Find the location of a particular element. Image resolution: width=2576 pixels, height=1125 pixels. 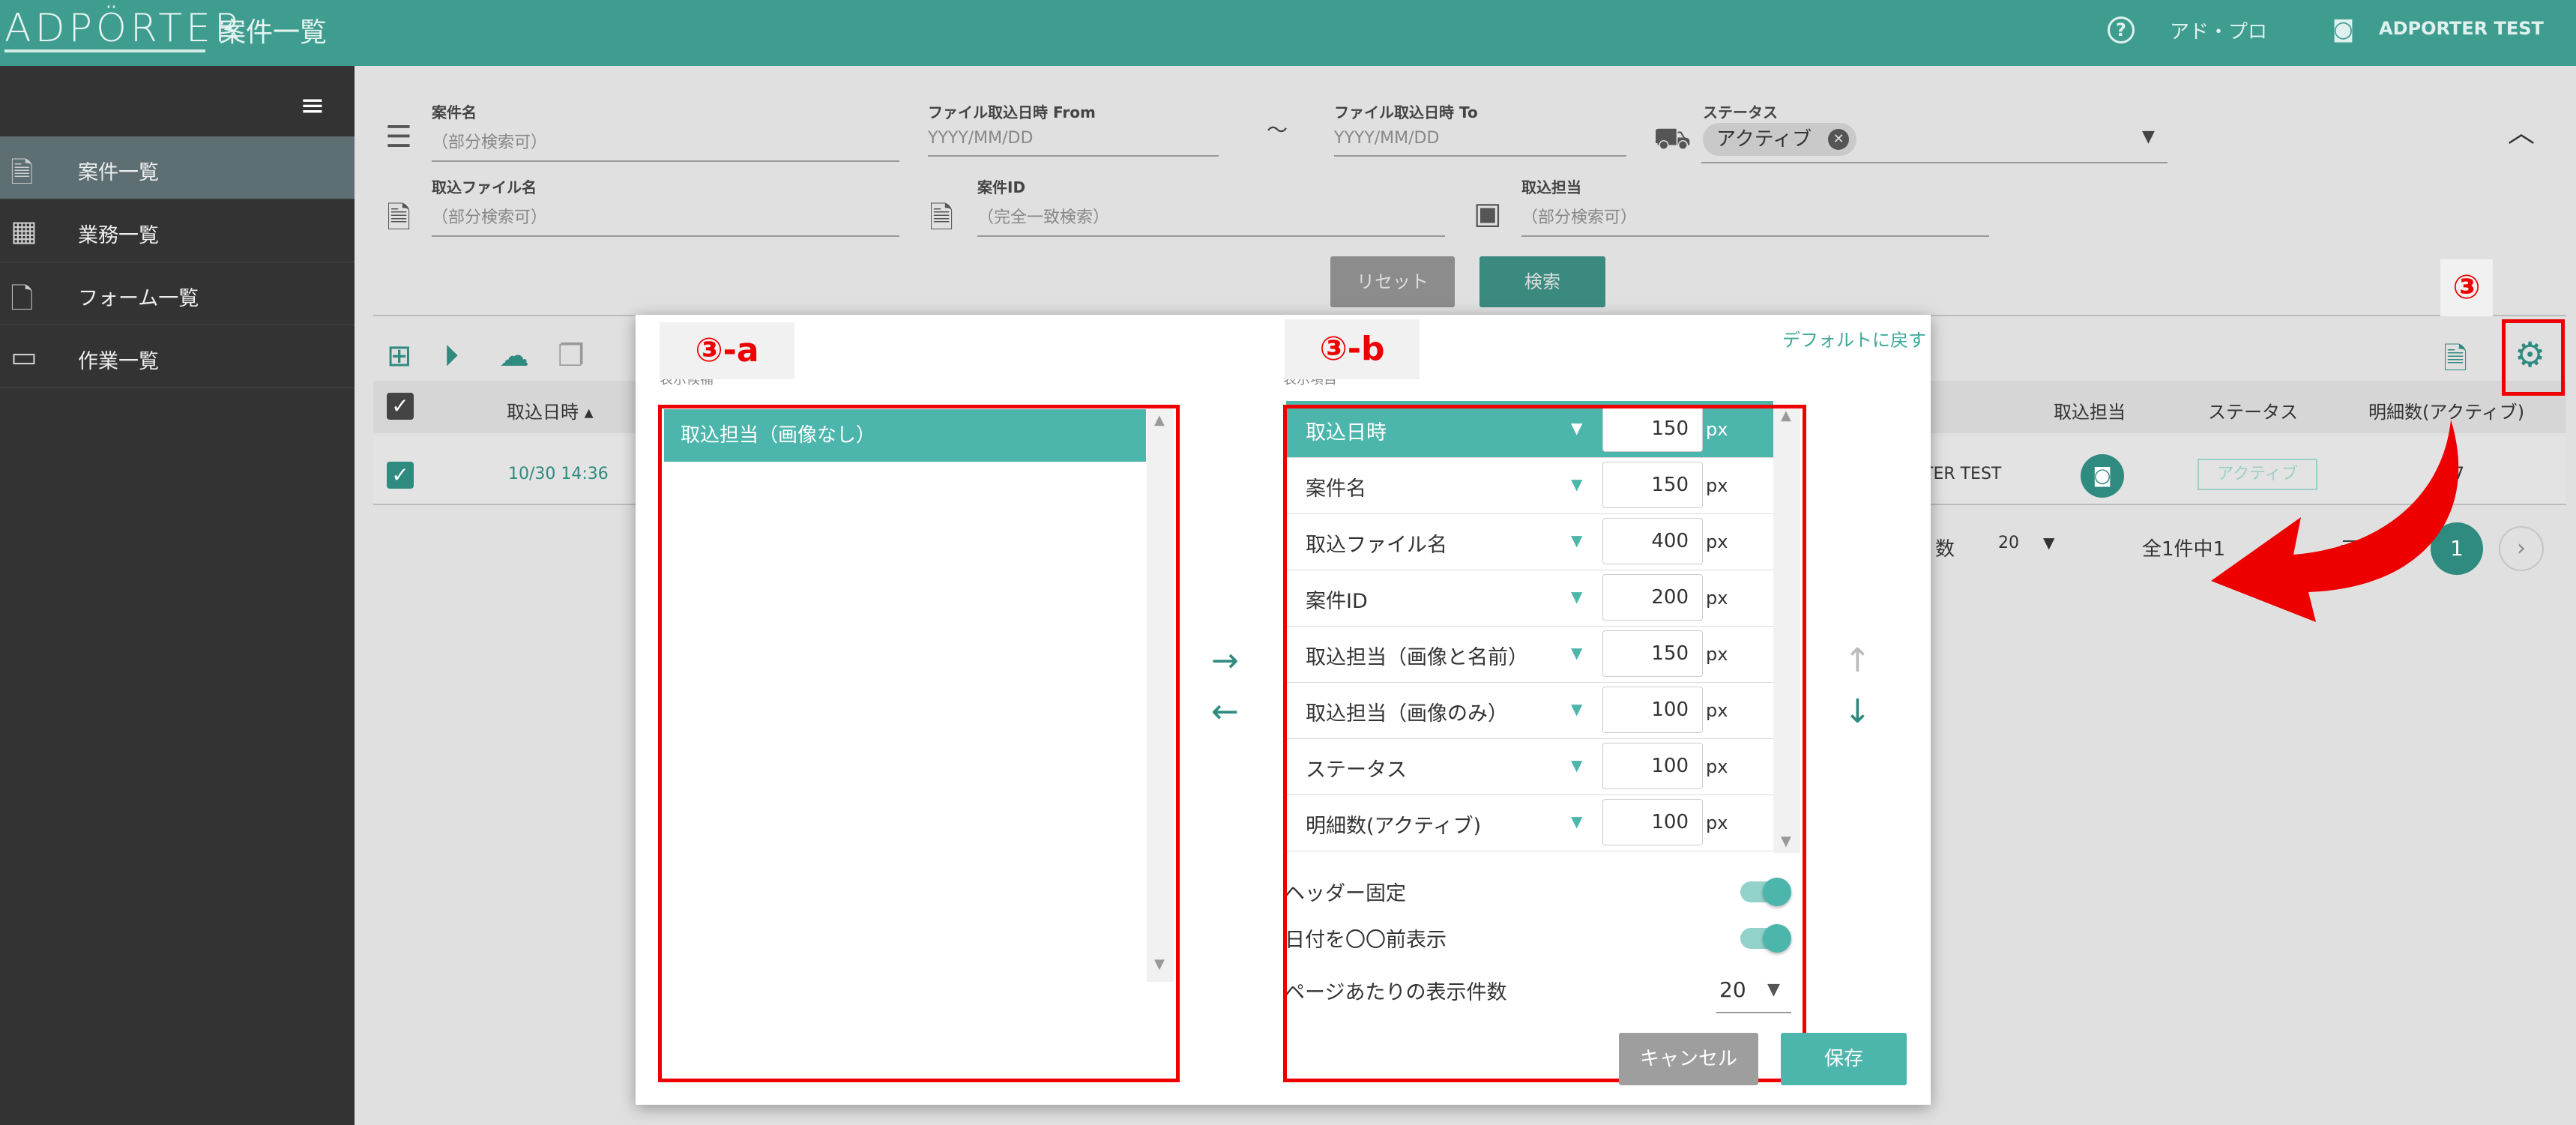

file-name-label: 取込ファイル名 is located at coordinates (485, 187).